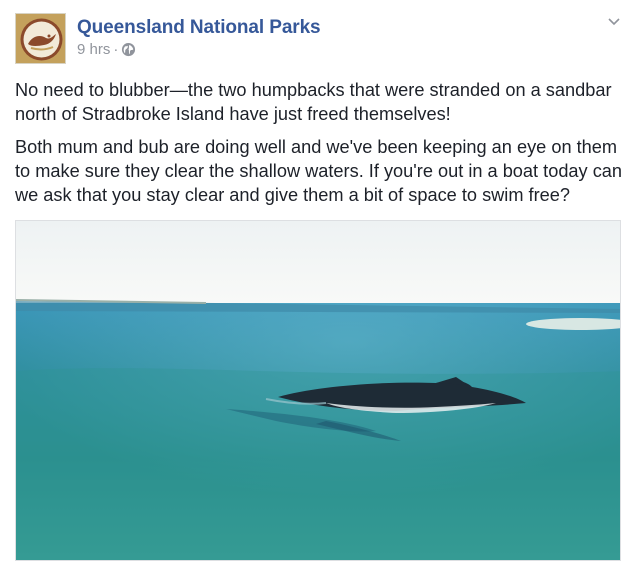 This screenshot has width=636, height=570. Describe the element at coordinates (93, 49) in the screenshot. I see `post-timestamp: 9 hrs` at that location.